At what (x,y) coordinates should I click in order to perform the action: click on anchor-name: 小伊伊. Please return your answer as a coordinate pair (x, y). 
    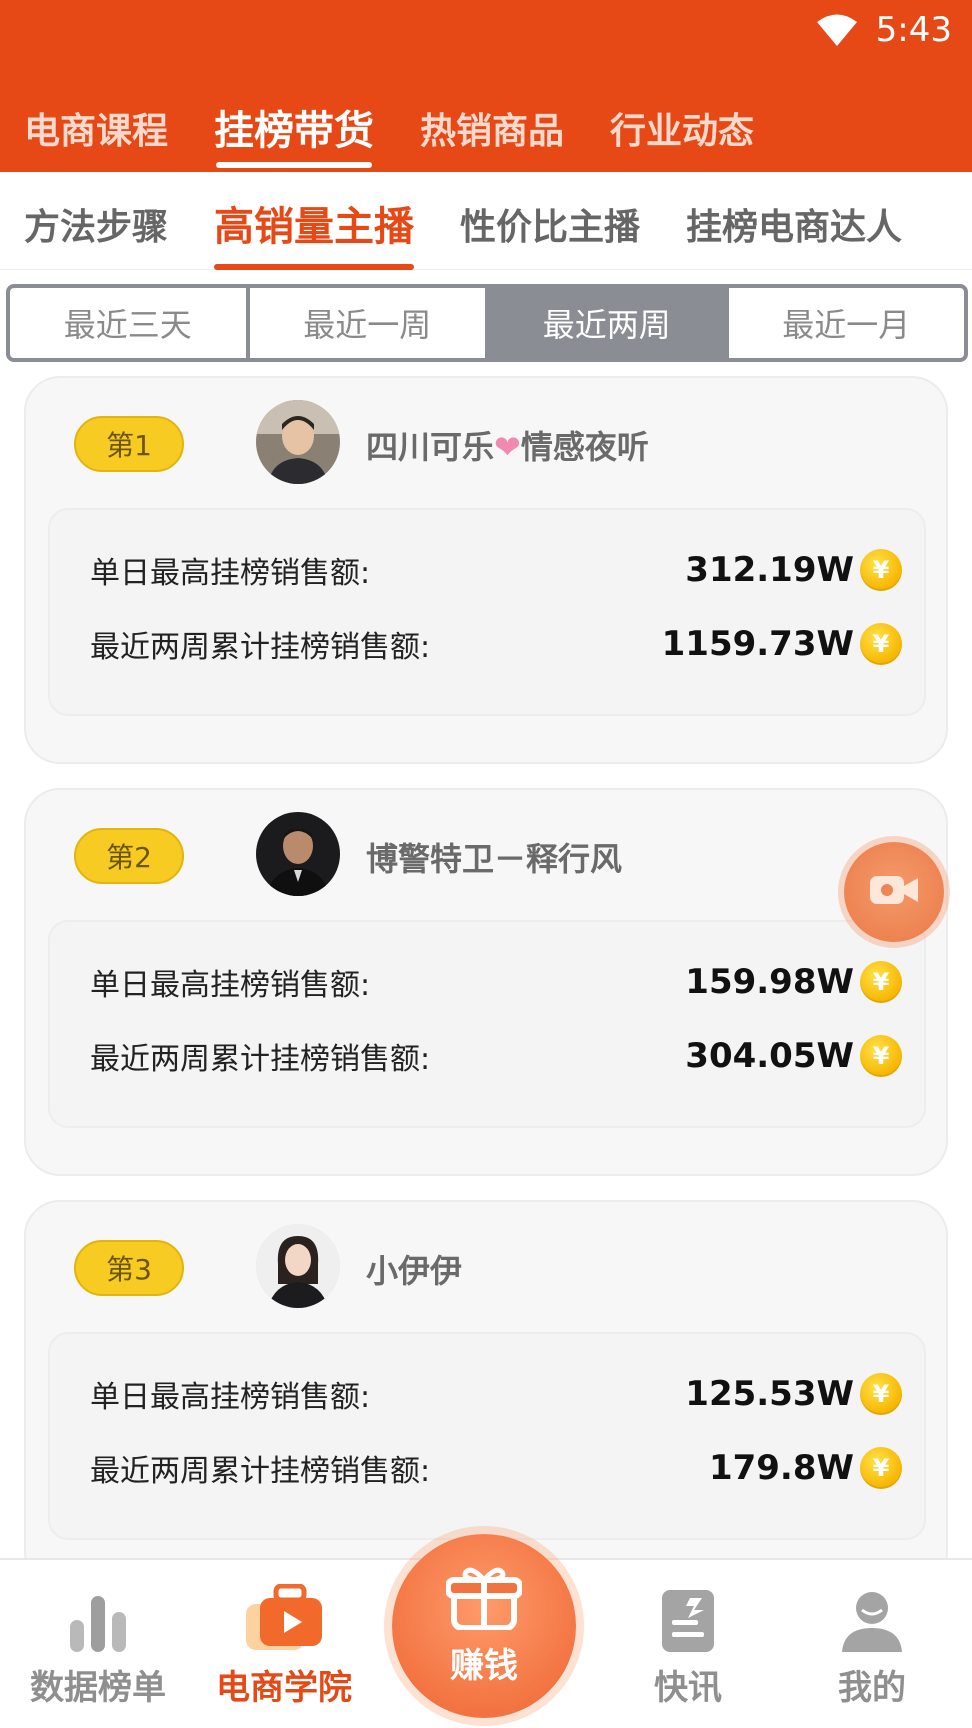
    Looking at the image, I should click on (414, 1269).